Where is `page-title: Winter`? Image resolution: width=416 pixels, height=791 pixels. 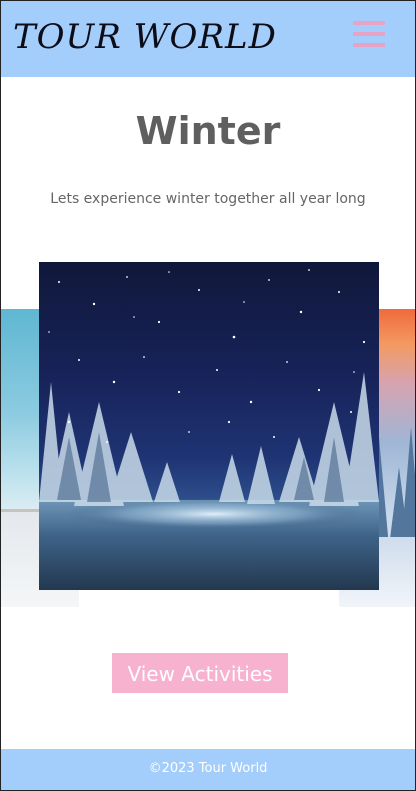 page-title: Winter is located at coordinates (208, 131).